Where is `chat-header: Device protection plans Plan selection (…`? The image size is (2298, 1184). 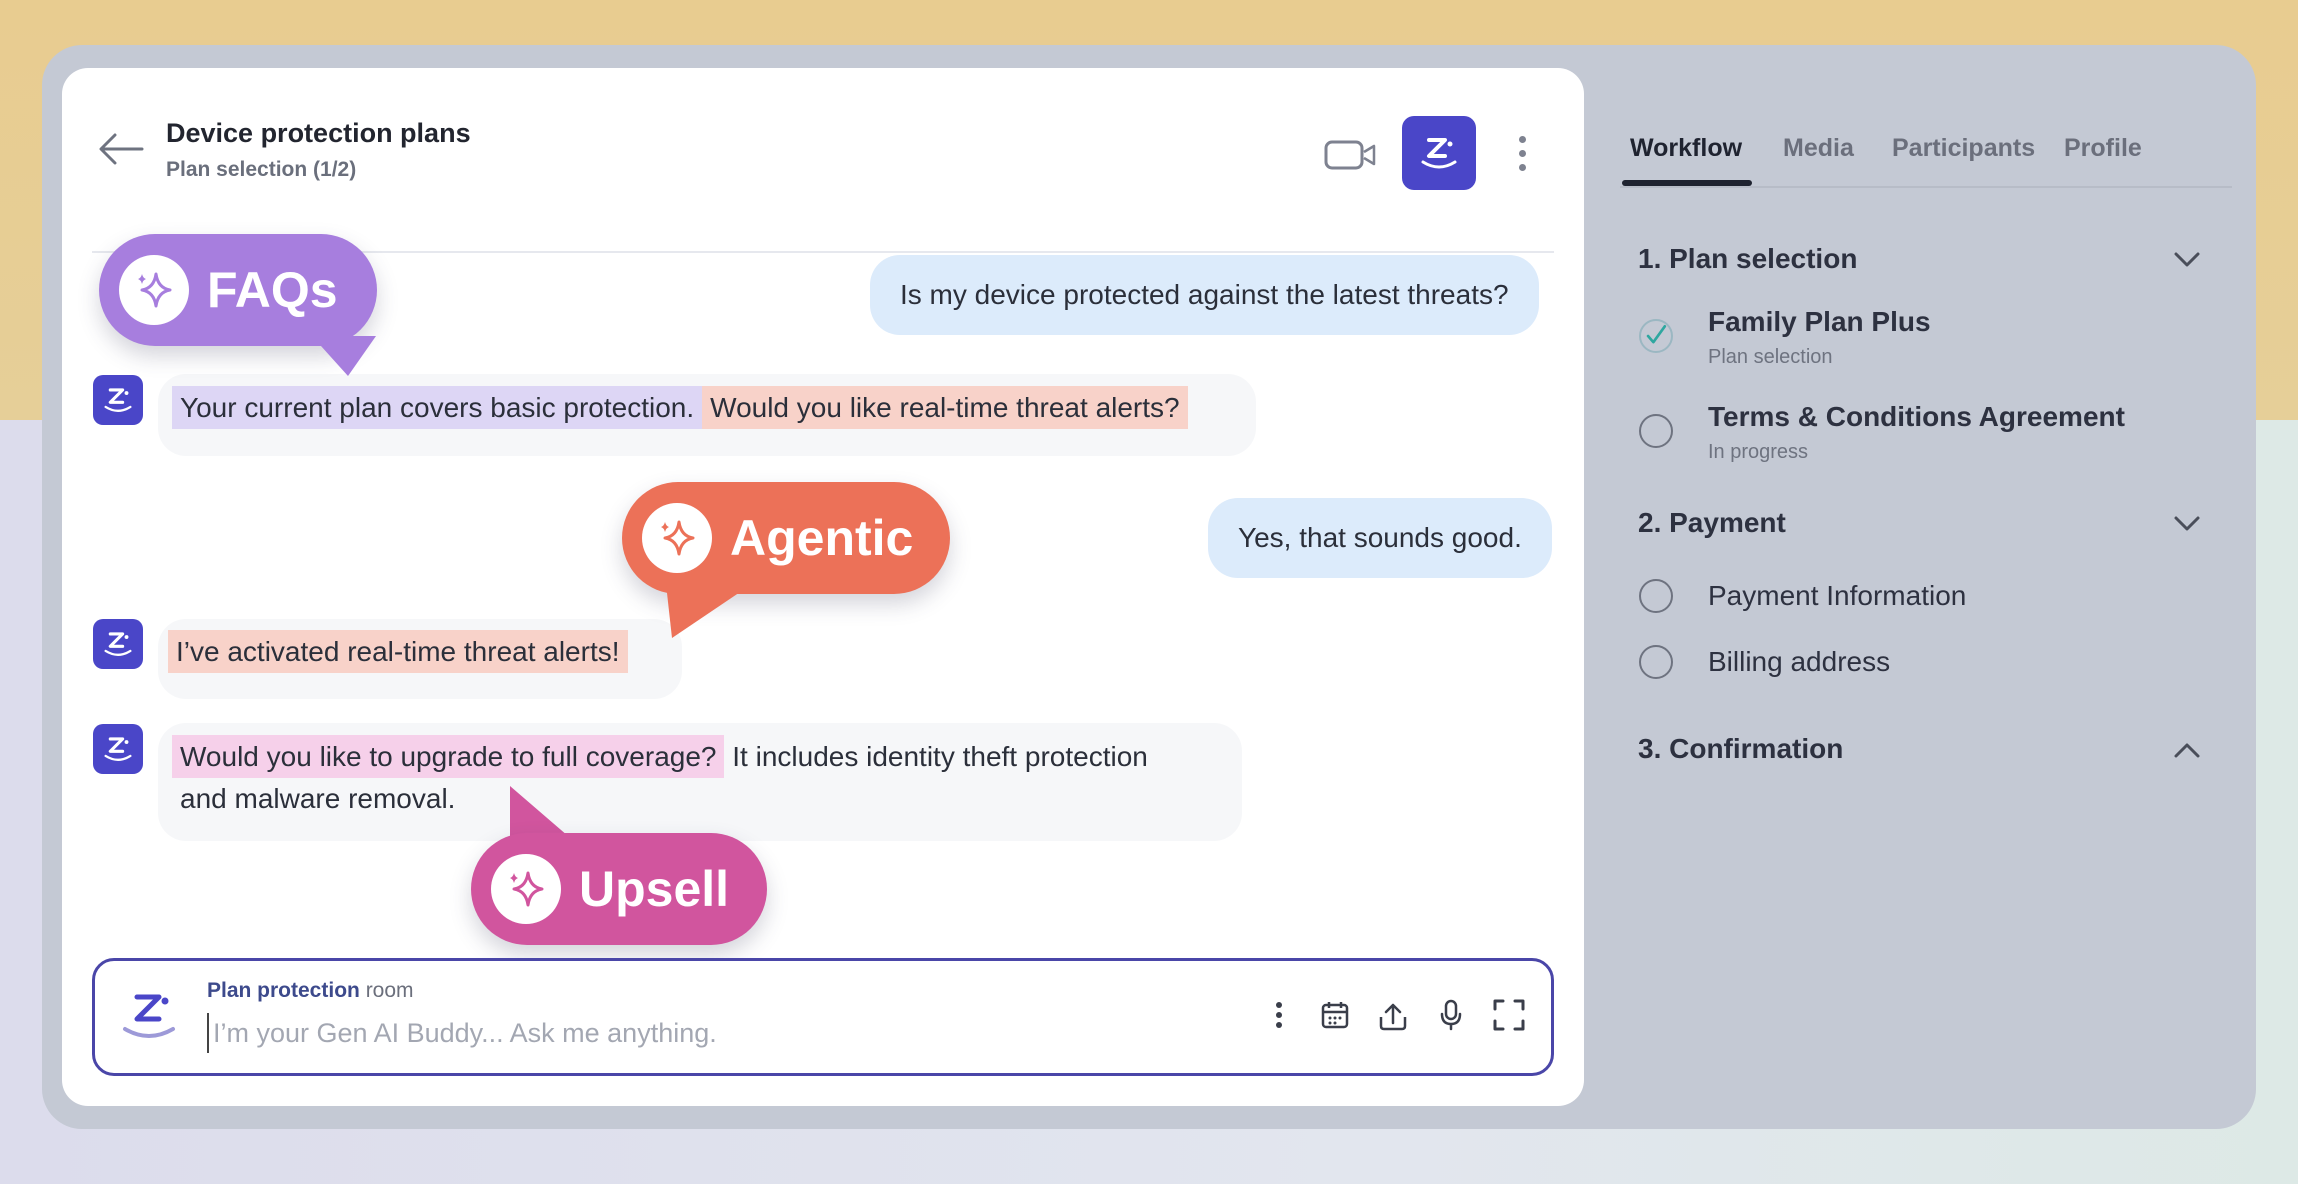
chat-header: Device protection plans Plan selection (… is located at coordinates (823, 174).